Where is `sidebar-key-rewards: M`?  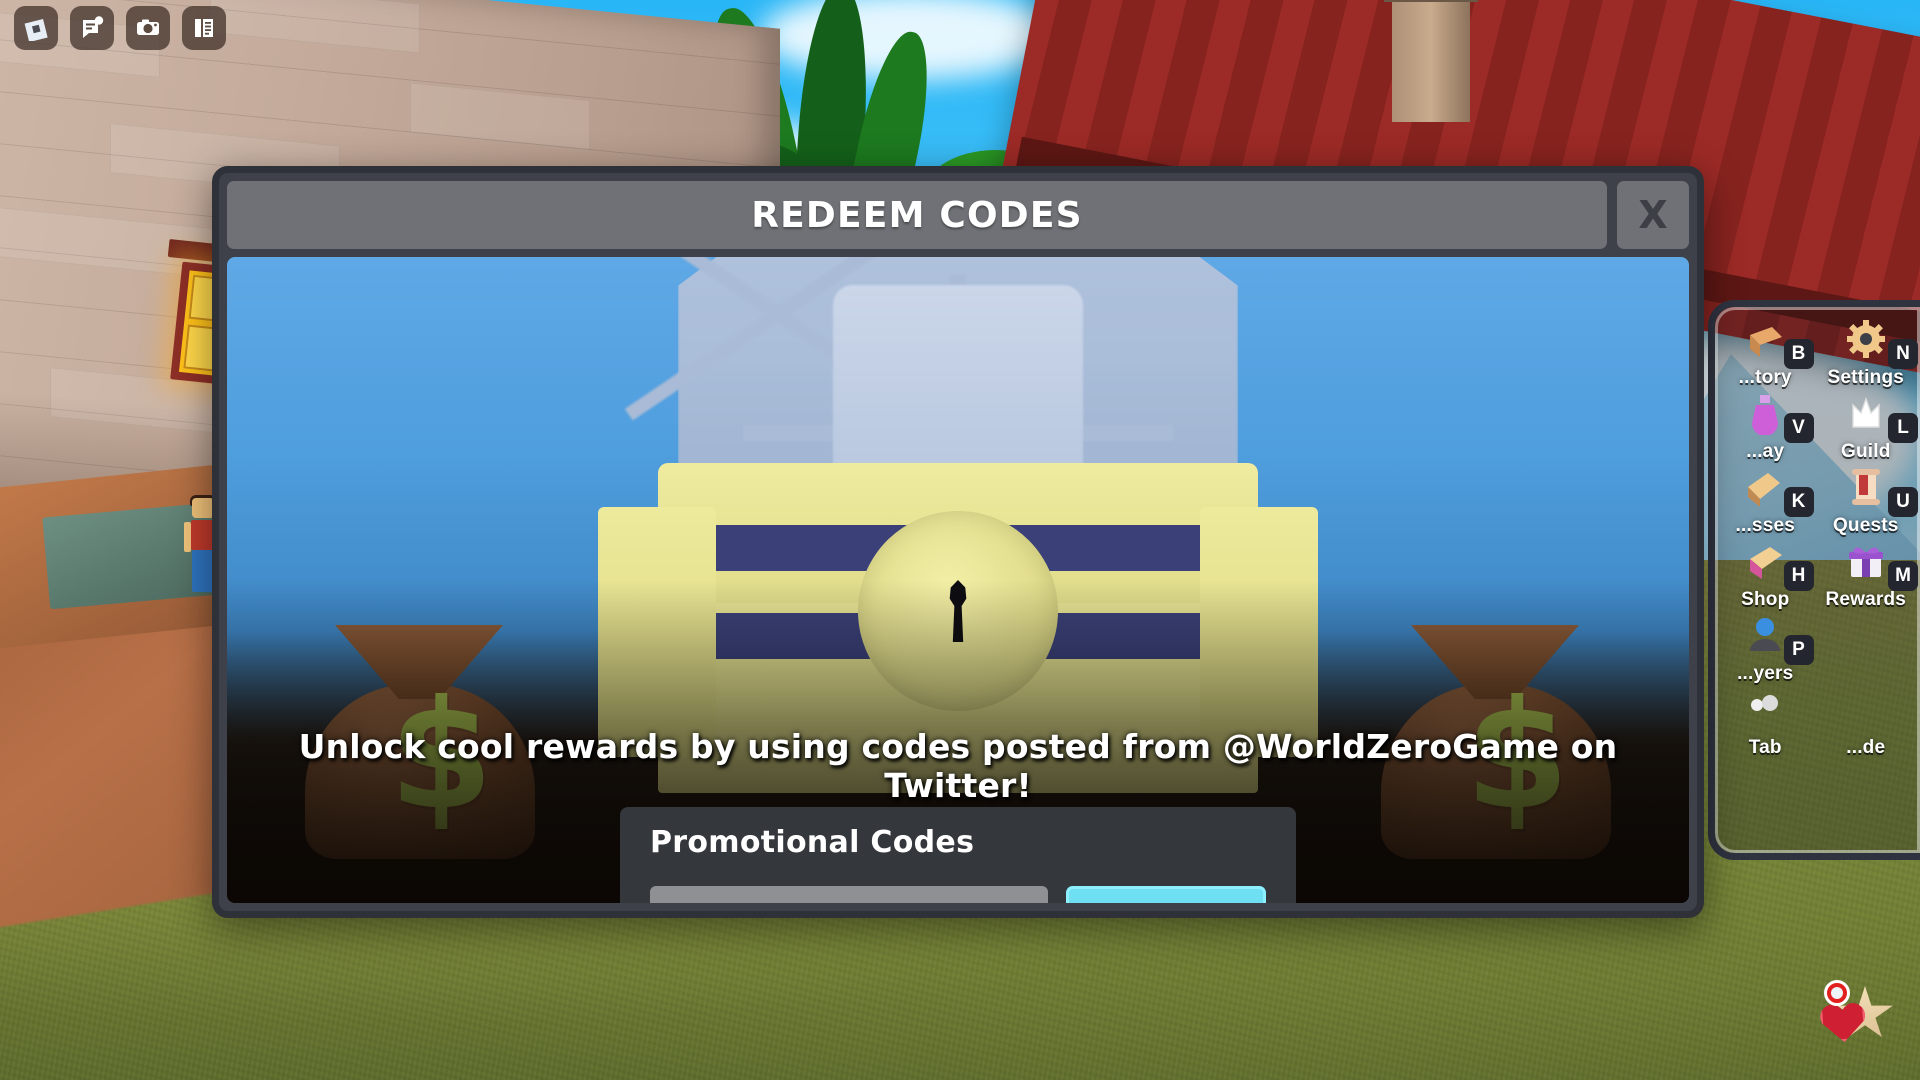 sidebar-key-rewards: M is located at coordinates (1903, 576).